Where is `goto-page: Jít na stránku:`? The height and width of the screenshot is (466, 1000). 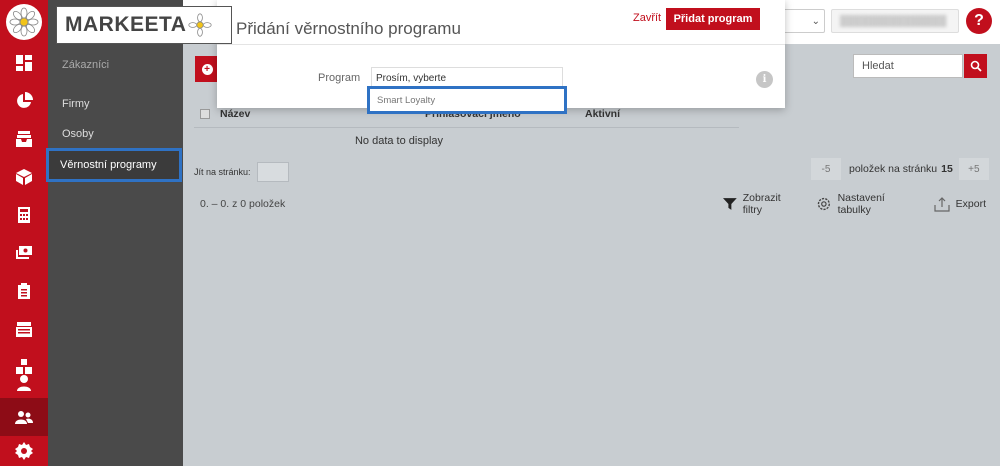
goto-page: Jít na stránku: is located at coordinates (241, 172).